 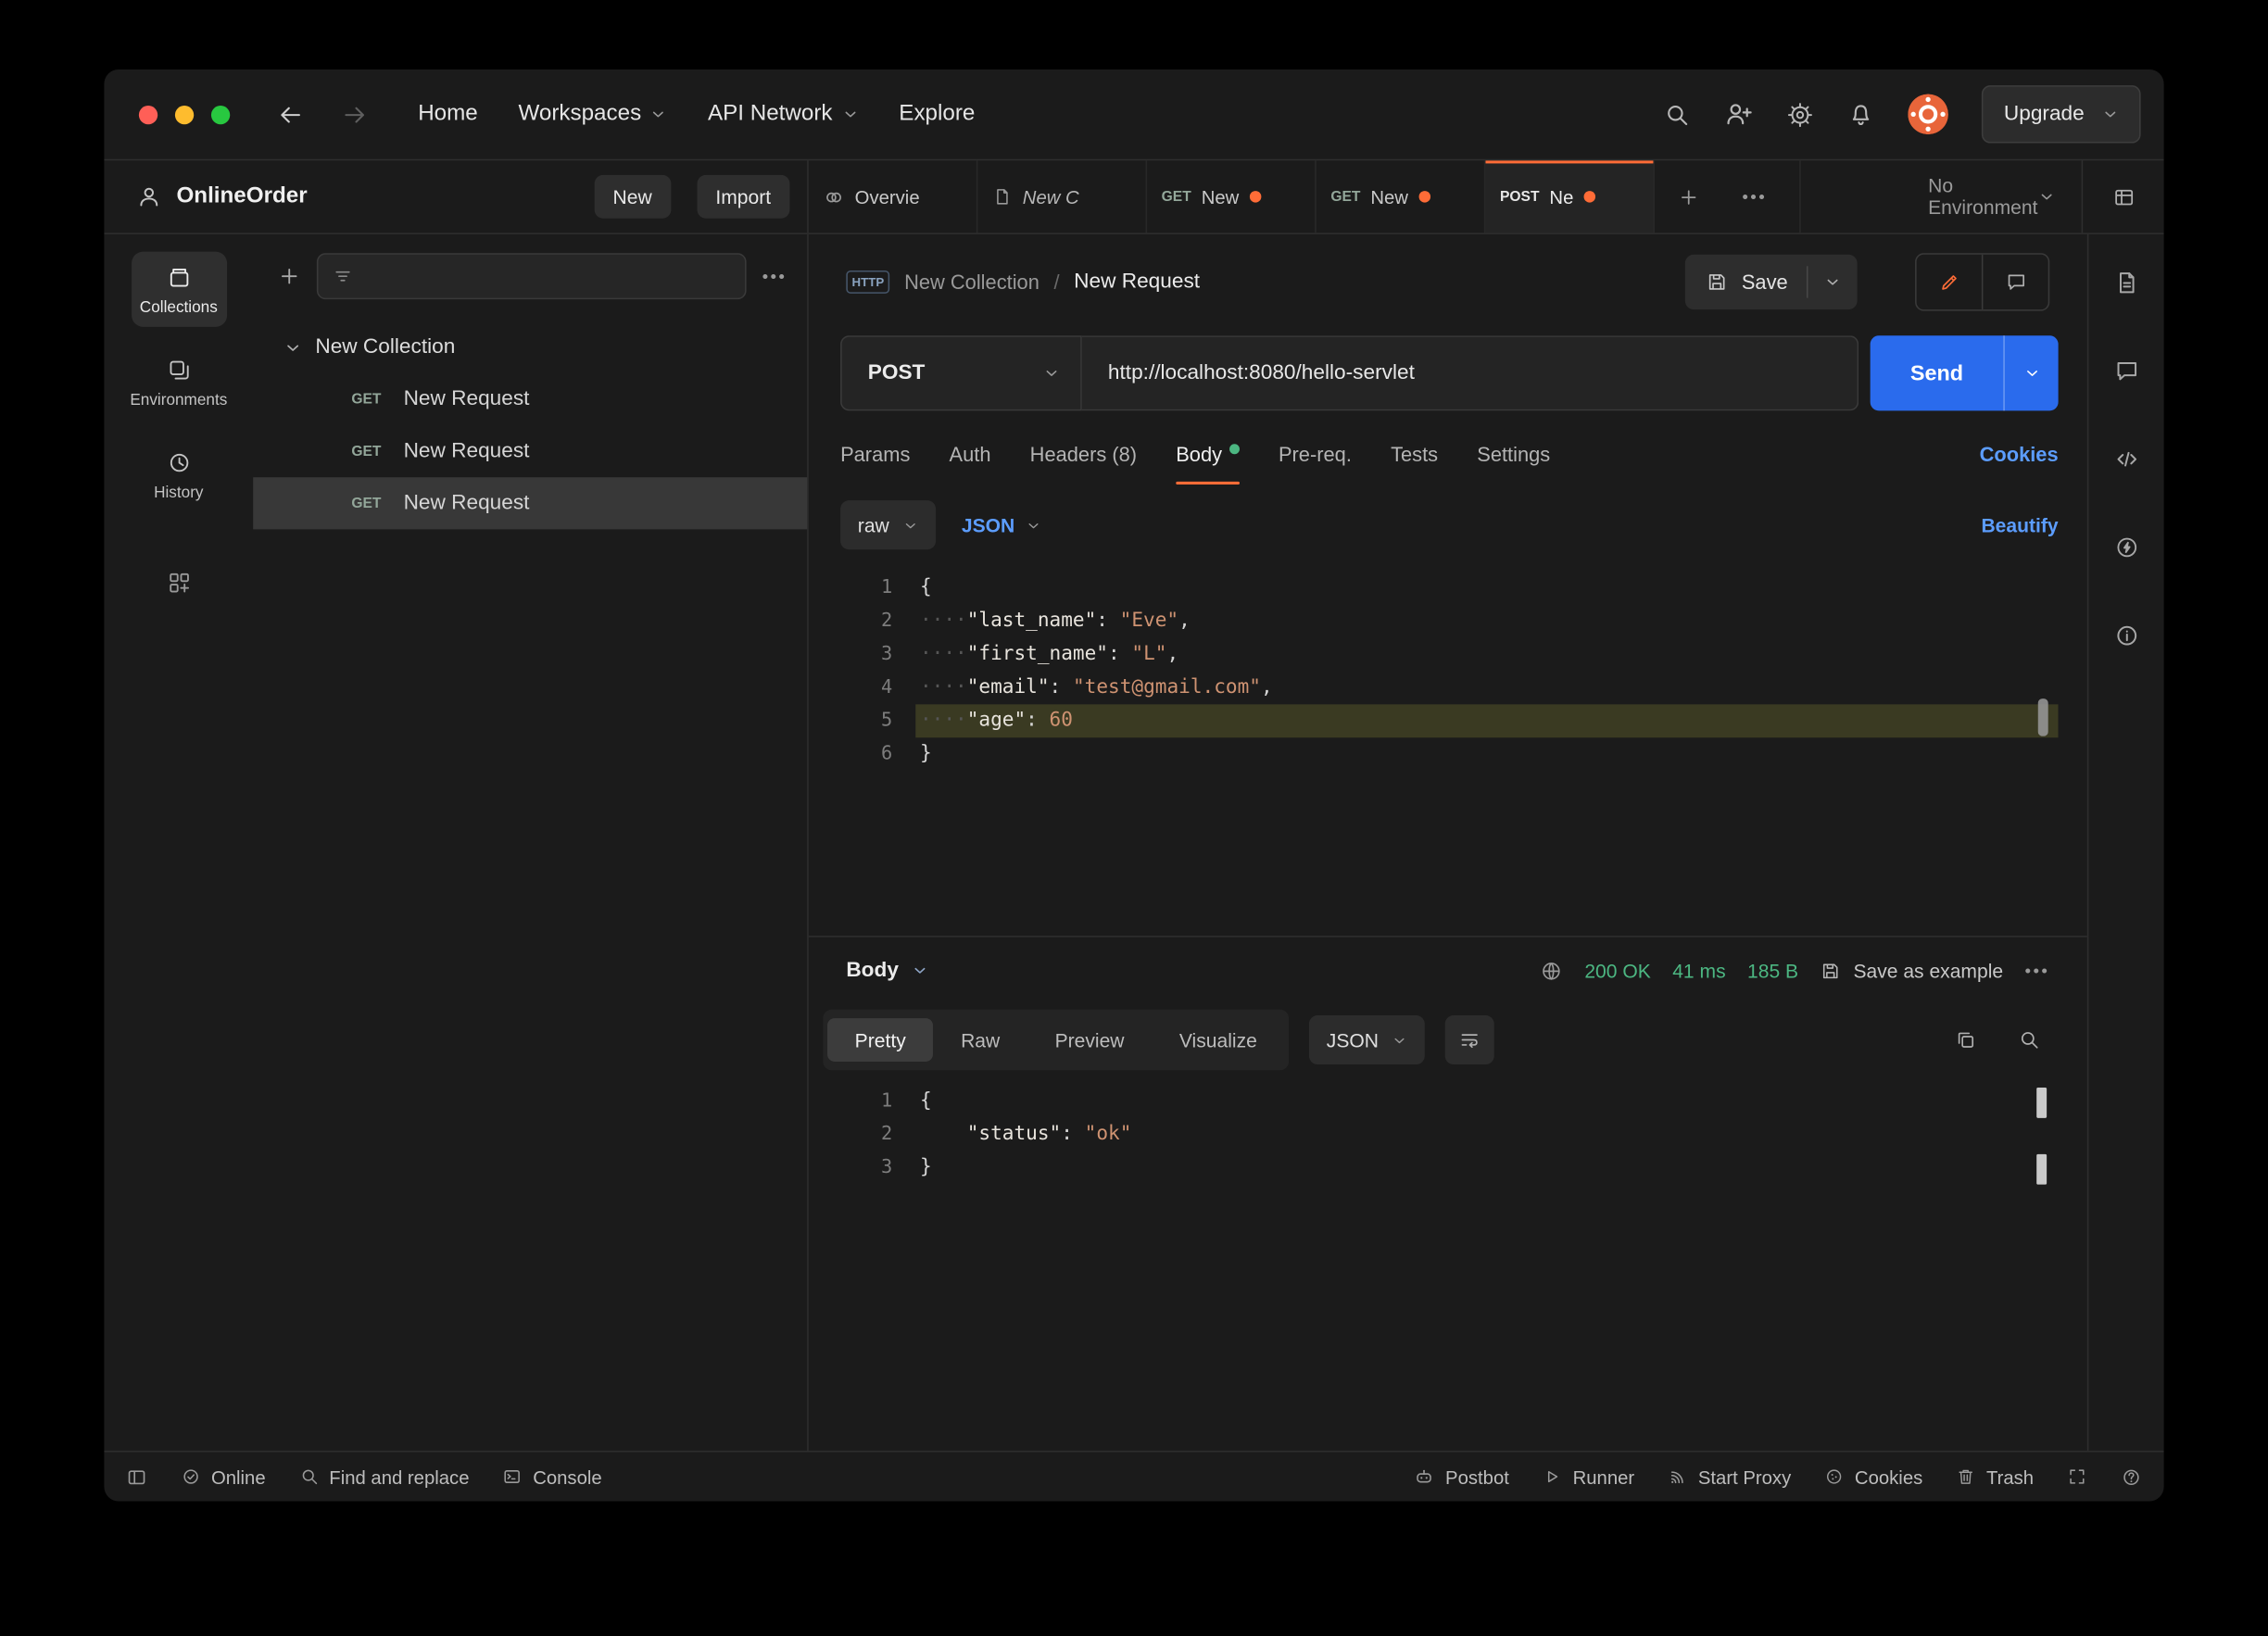 I want to click on tab-body: Body, so click(x=1208, y=458).